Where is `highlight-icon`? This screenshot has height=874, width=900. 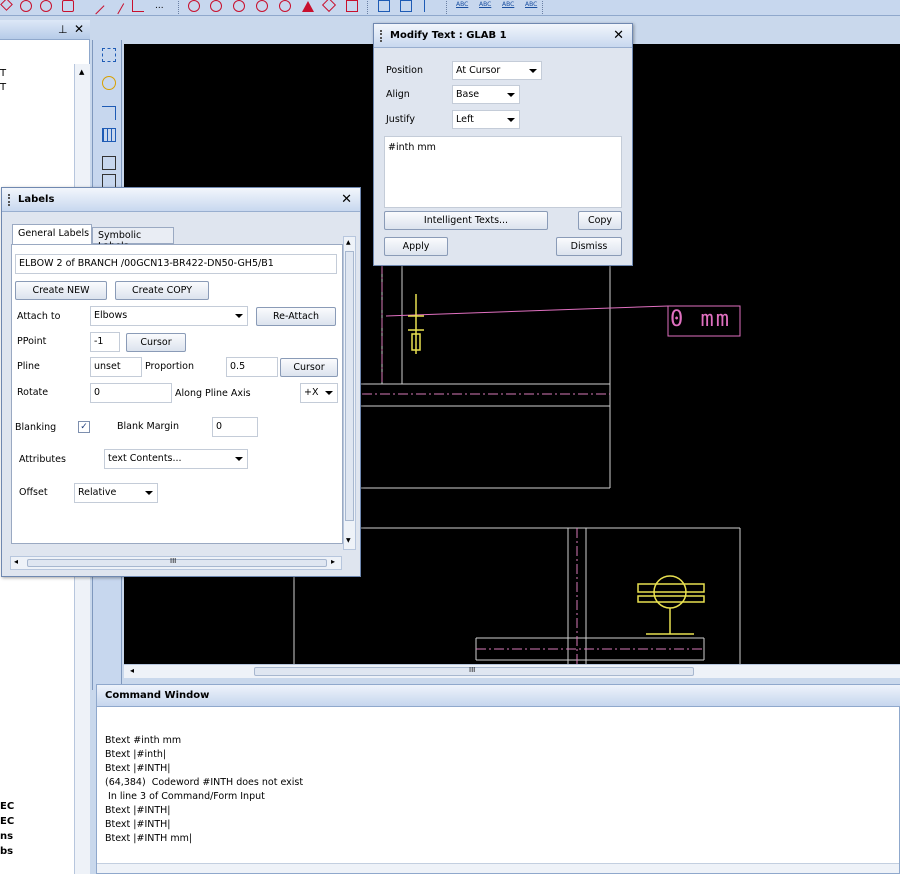
highlight-icon is located at coordinates (109, 83).